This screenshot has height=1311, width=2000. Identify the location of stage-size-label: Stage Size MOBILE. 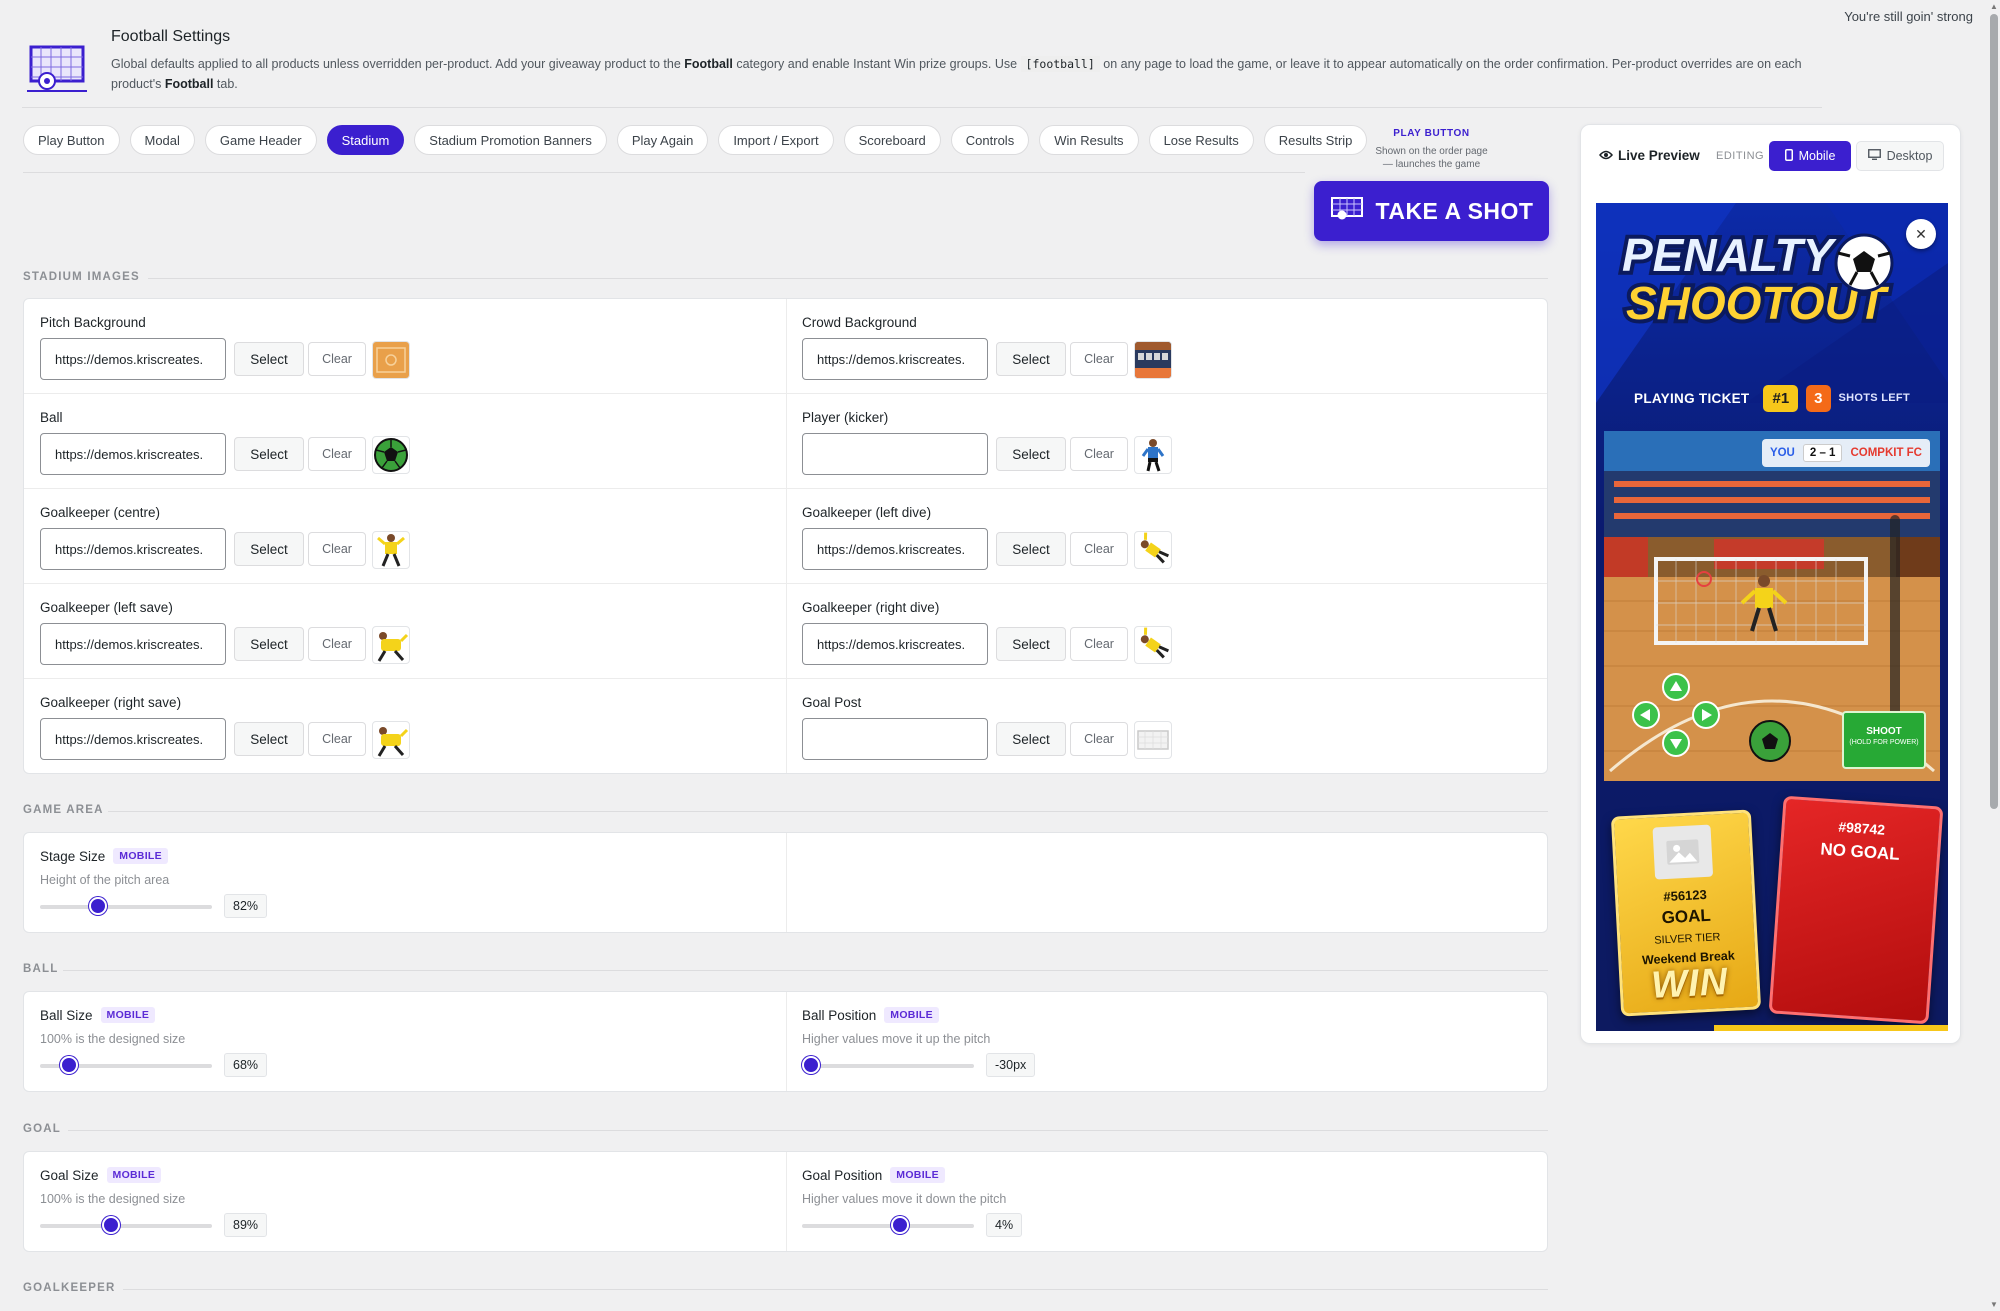
(104, 856).